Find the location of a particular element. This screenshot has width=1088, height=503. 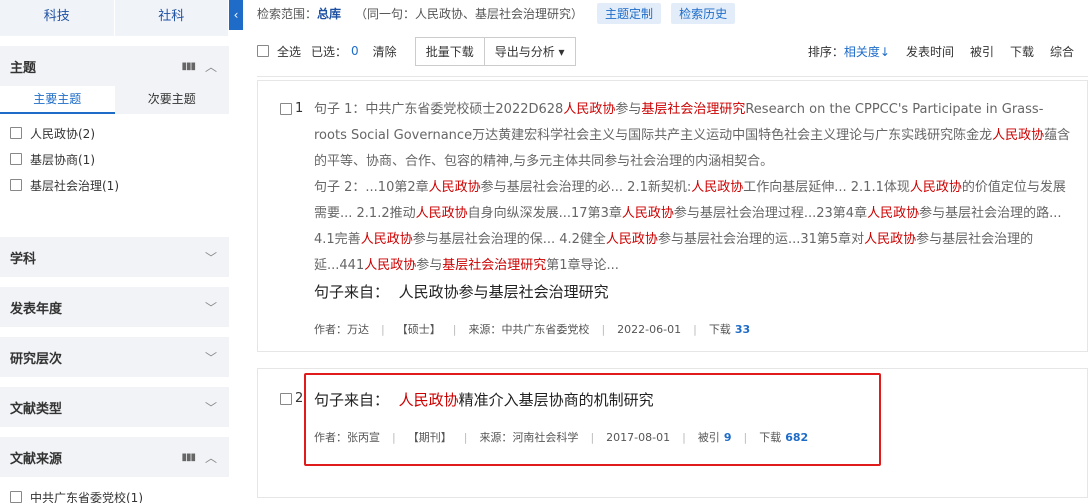

author-label: 作者： is located at coordinates (330, 329).